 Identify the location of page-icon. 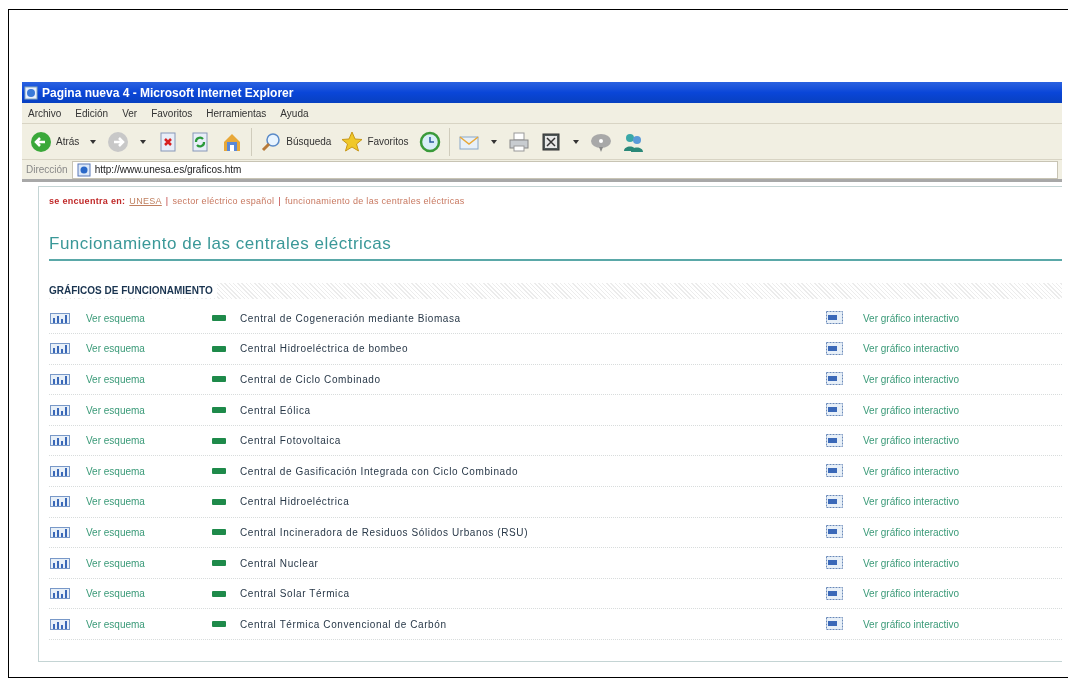
(83, 169).